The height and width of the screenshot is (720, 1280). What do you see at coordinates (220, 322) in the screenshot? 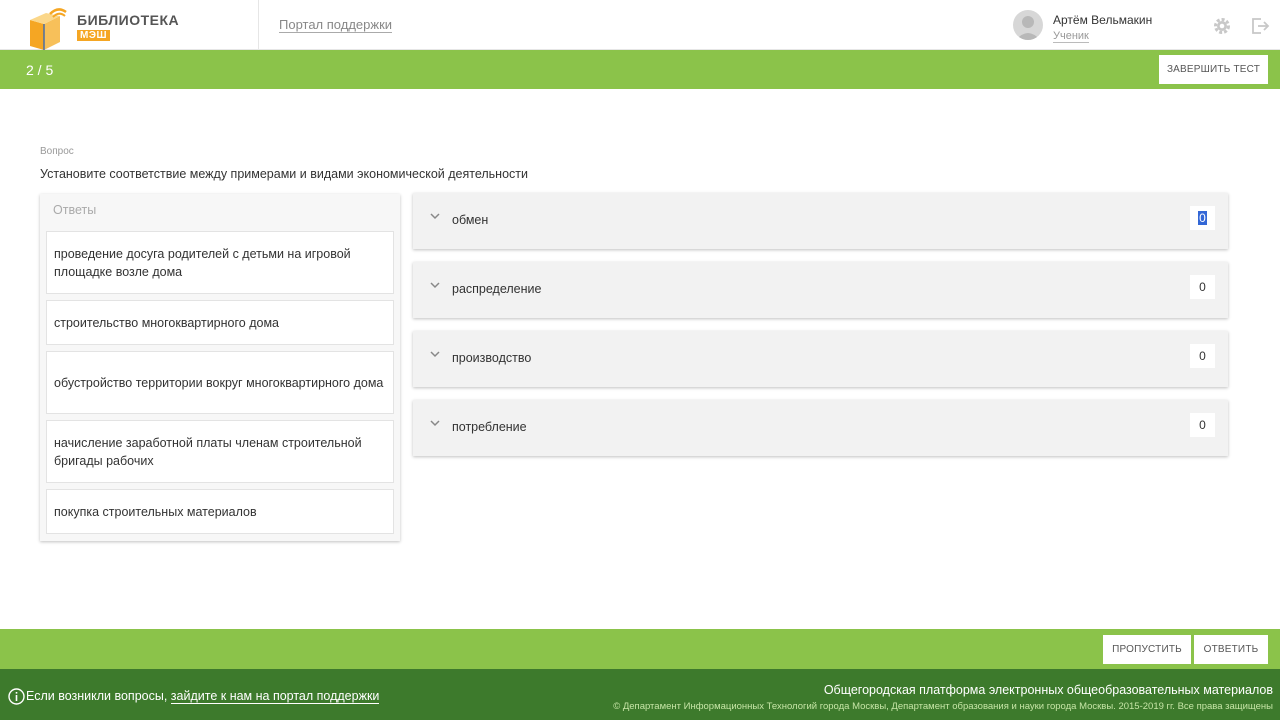
I see `answer-card: строительство многоквартирного дома` at bounding box center [220, 322].